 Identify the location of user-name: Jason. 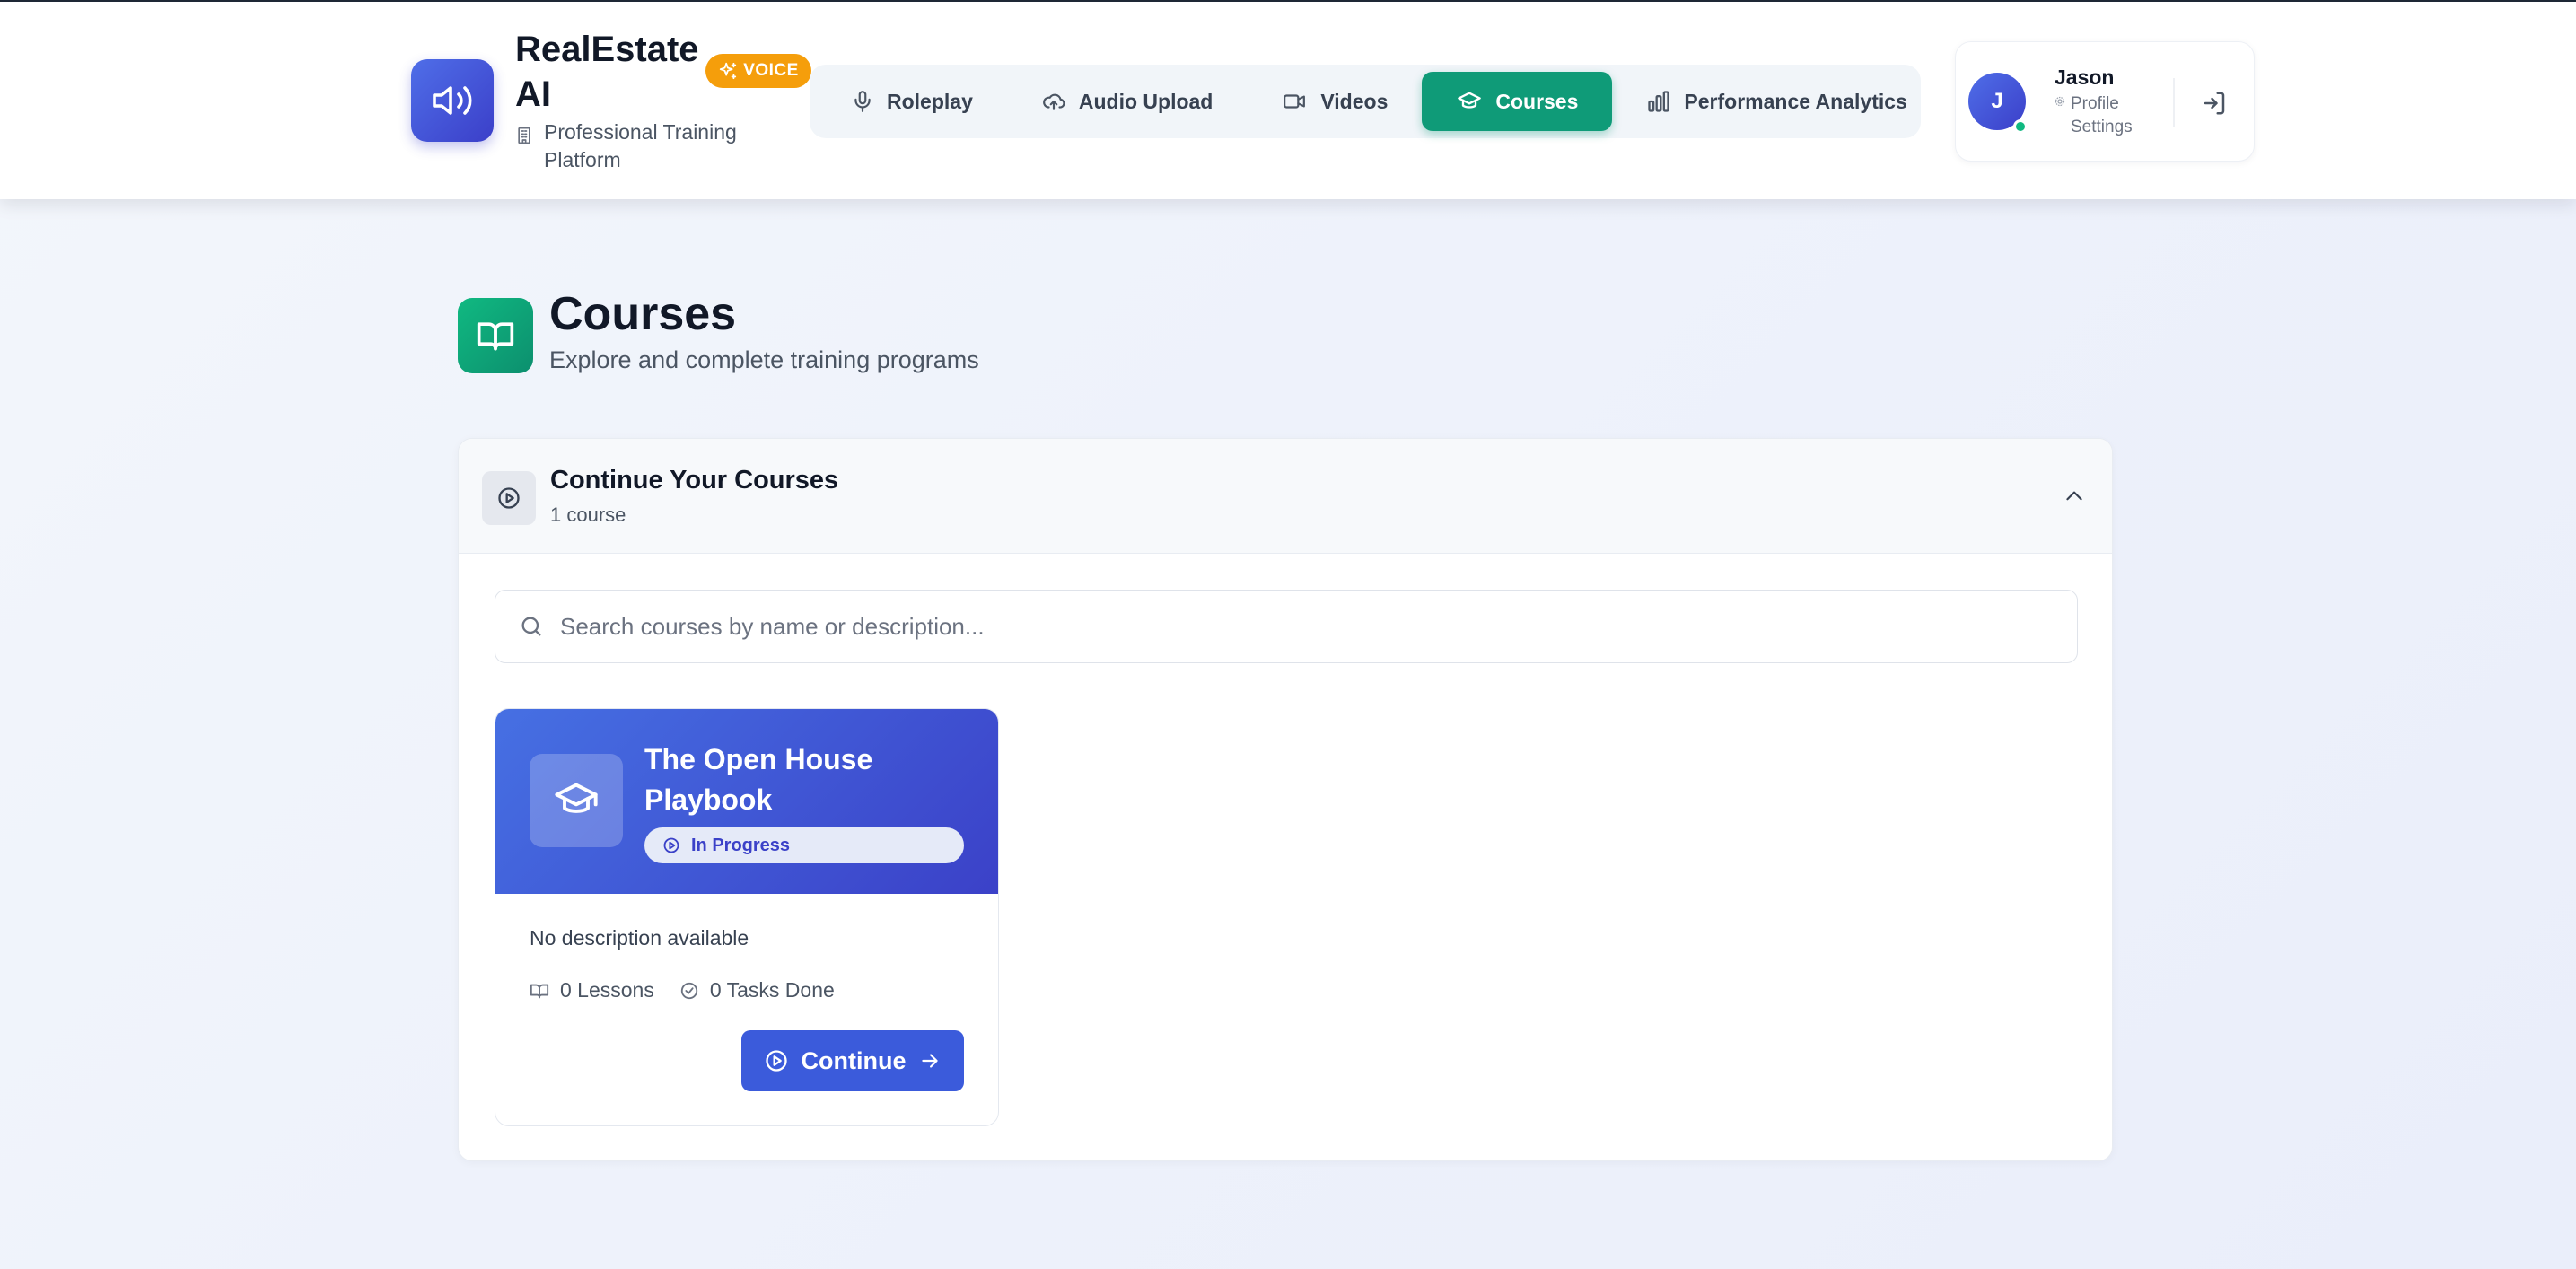
(2085, 77).